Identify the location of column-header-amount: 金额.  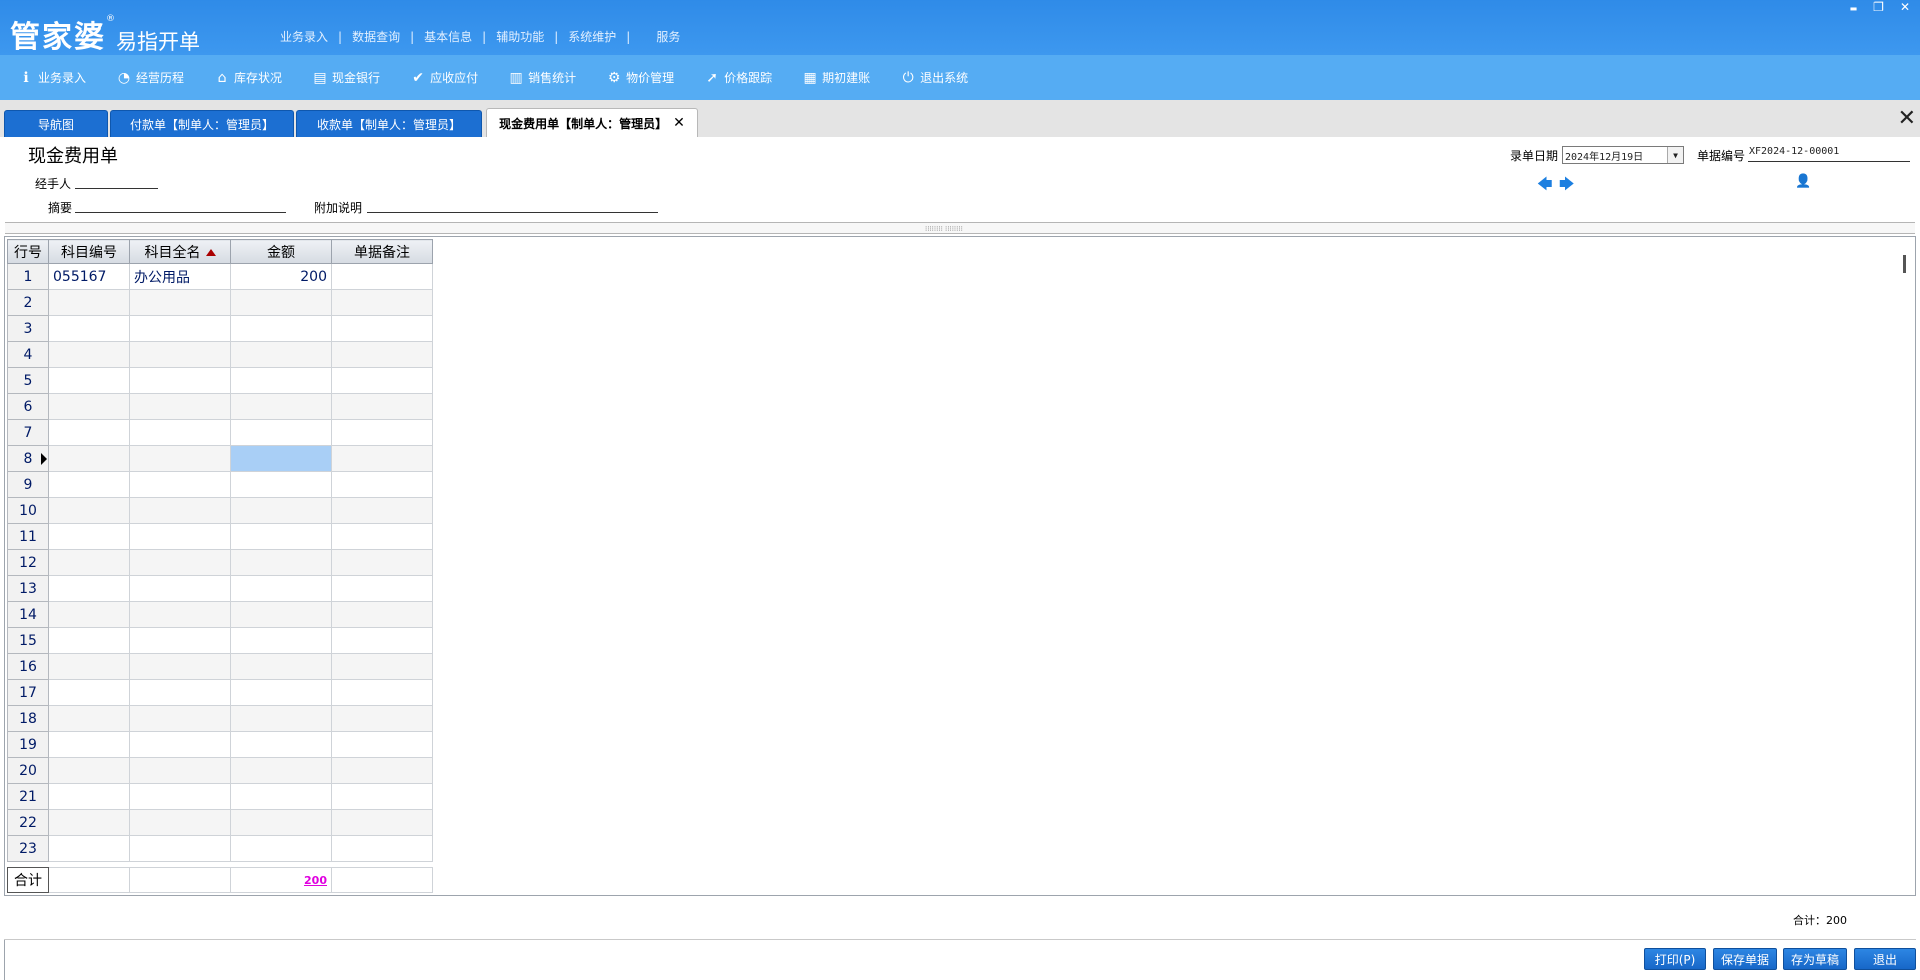
(281, 251).